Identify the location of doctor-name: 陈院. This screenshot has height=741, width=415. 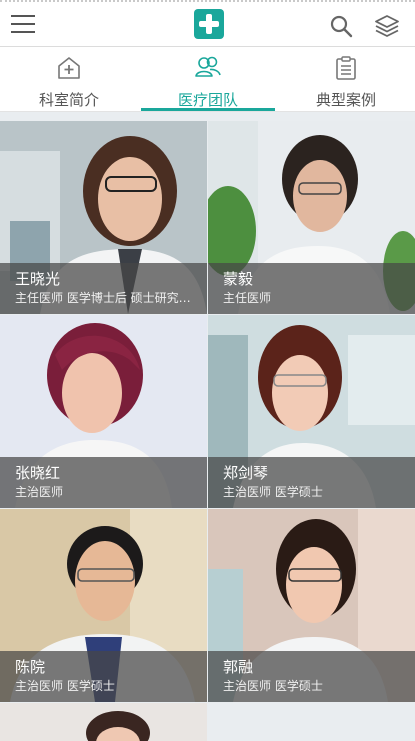
(30, 667).